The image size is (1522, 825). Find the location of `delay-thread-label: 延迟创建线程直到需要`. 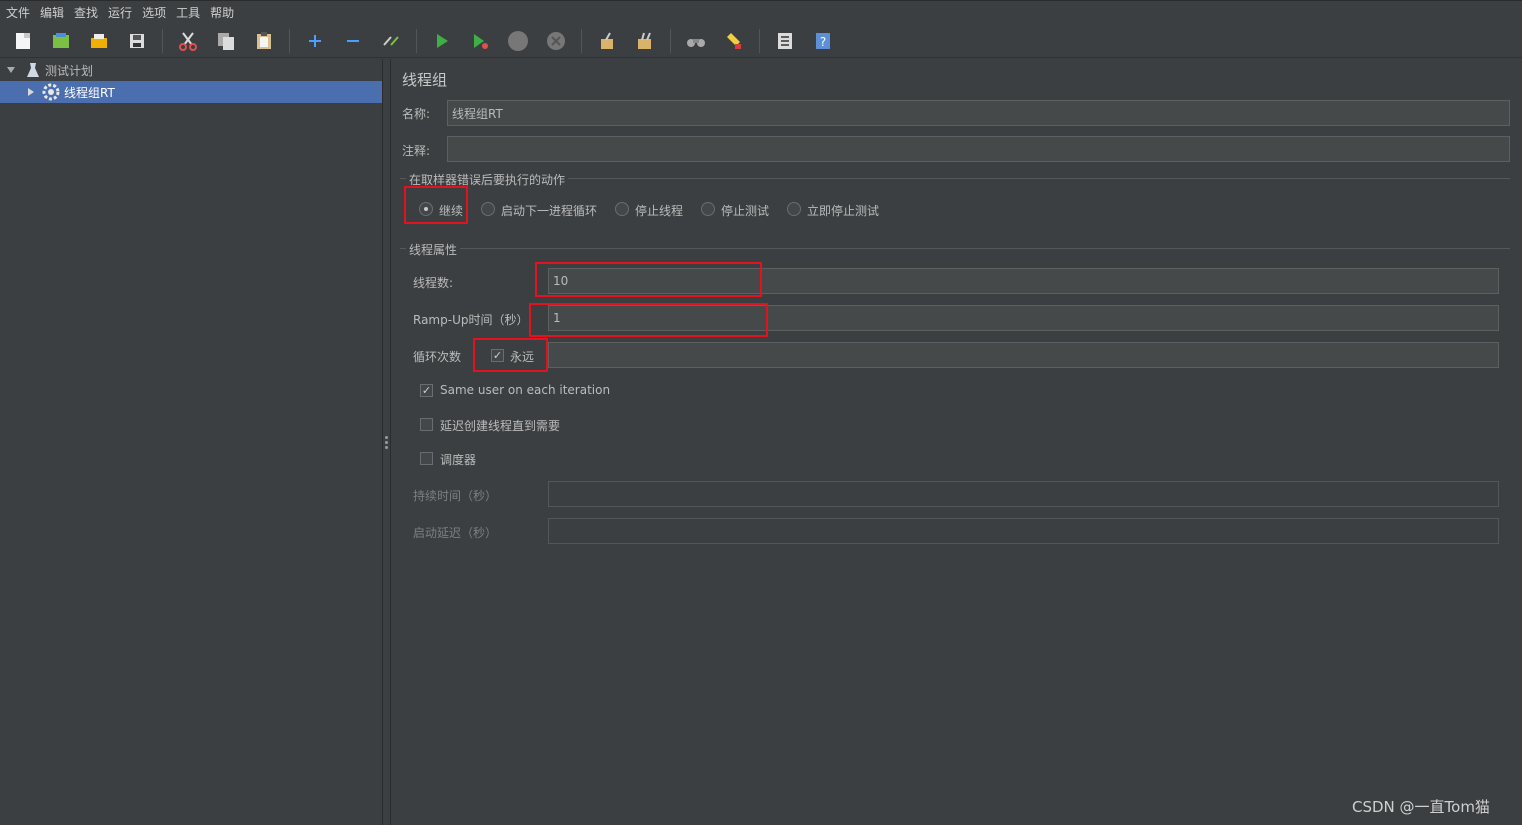

delay-thread-label: 延迟创建线程直到需要 is located at coordinates (500, 426).